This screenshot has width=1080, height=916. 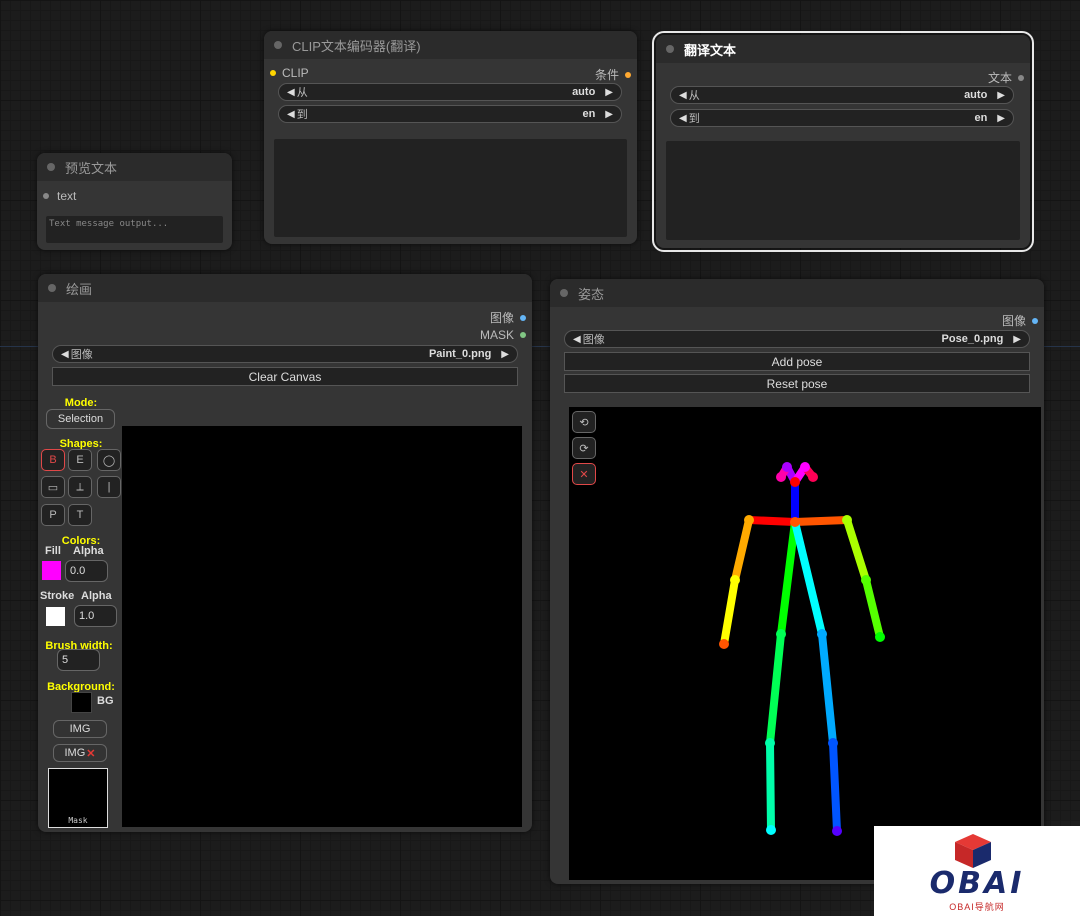 What do you see at coordinates (59, 196) in the screenshot?
I see `input-slot-text: text` at bounding box center [59, 196].